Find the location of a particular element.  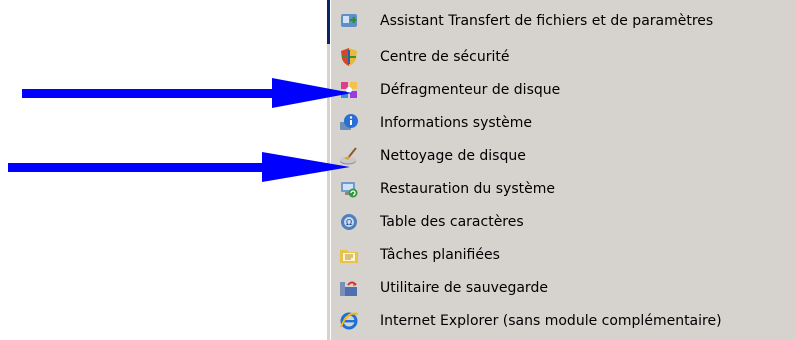

menu-item-security-center: Centre de sécurité is located at coordinates (563, 57).